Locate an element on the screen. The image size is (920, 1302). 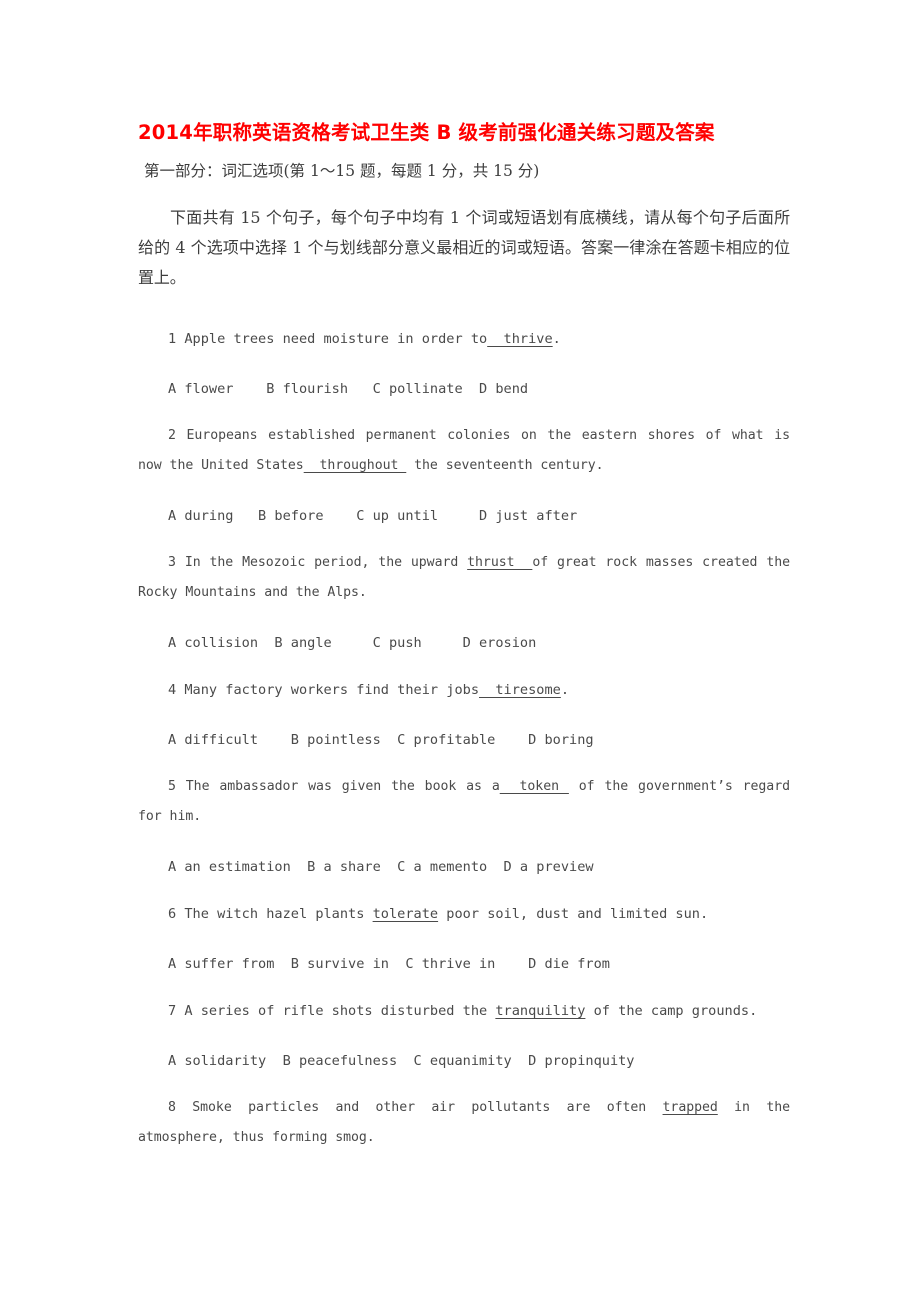
stem-underlined-word: thrive is located at coordinates (520, 339).